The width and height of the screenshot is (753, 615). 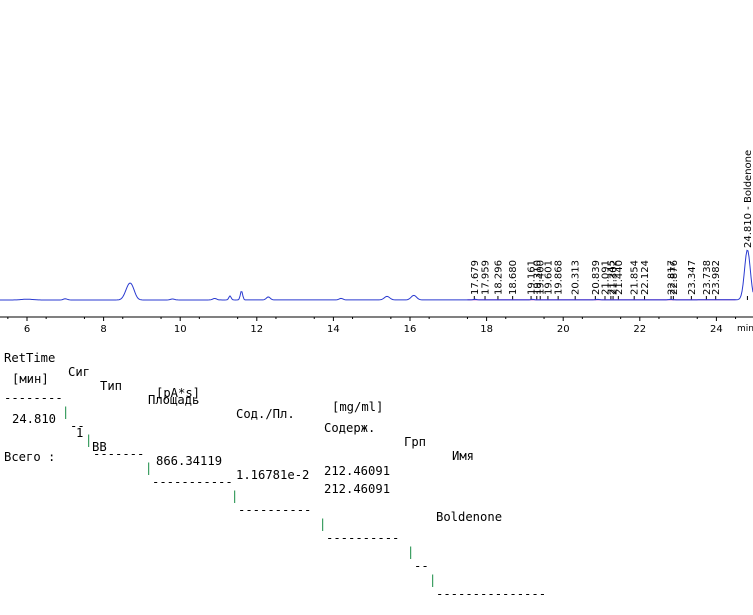 I want to click on x-axis-tick-label: 24, so click(x=716, y=329).